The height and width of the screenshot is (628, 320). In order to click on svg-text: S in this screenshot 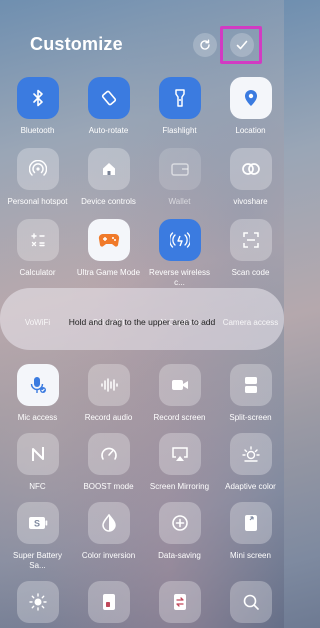, I will do `click(36, 524)`.